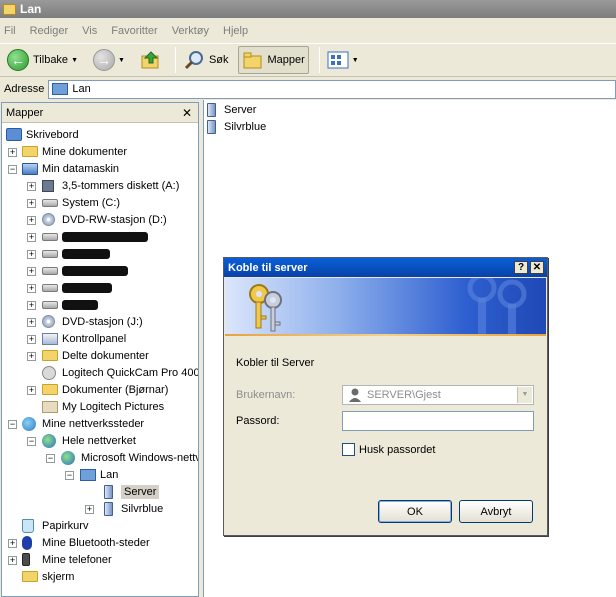 The width and height of the screenshot is (616, 597). I want to click on floppy-icon, so click(48, 185).